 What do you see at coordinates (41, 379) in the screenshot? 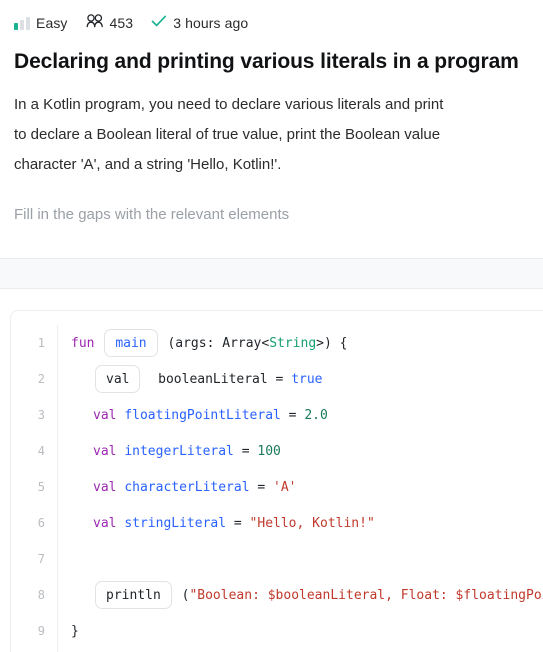
I see `line-number: 2` at bounding box center [41, 379].